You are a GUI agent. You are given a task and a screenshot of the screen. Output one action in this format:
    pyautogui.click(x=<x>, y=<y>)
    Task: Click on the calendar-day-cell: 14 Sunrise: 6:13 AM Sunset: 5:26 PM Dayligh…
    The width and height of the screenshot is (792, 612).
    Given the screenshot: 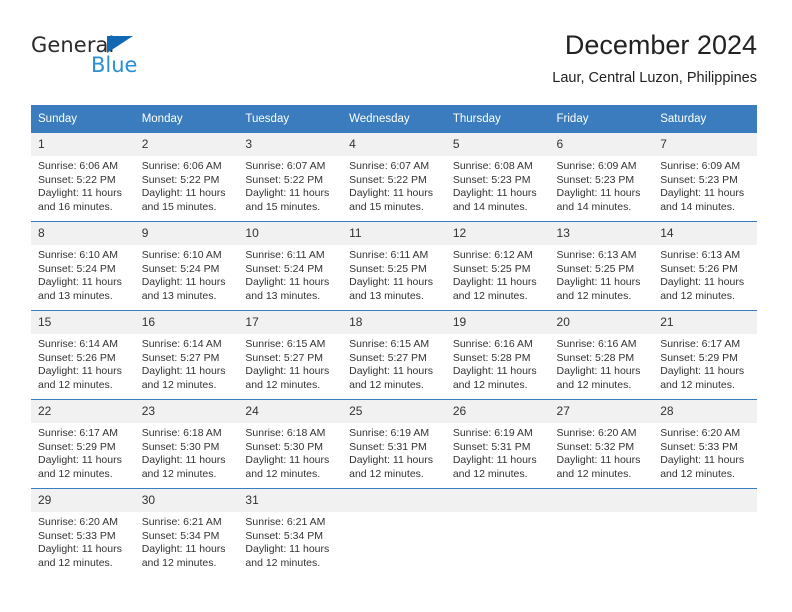 What is the action you would take?
    pyautogui.click(x=705, y=266)
    